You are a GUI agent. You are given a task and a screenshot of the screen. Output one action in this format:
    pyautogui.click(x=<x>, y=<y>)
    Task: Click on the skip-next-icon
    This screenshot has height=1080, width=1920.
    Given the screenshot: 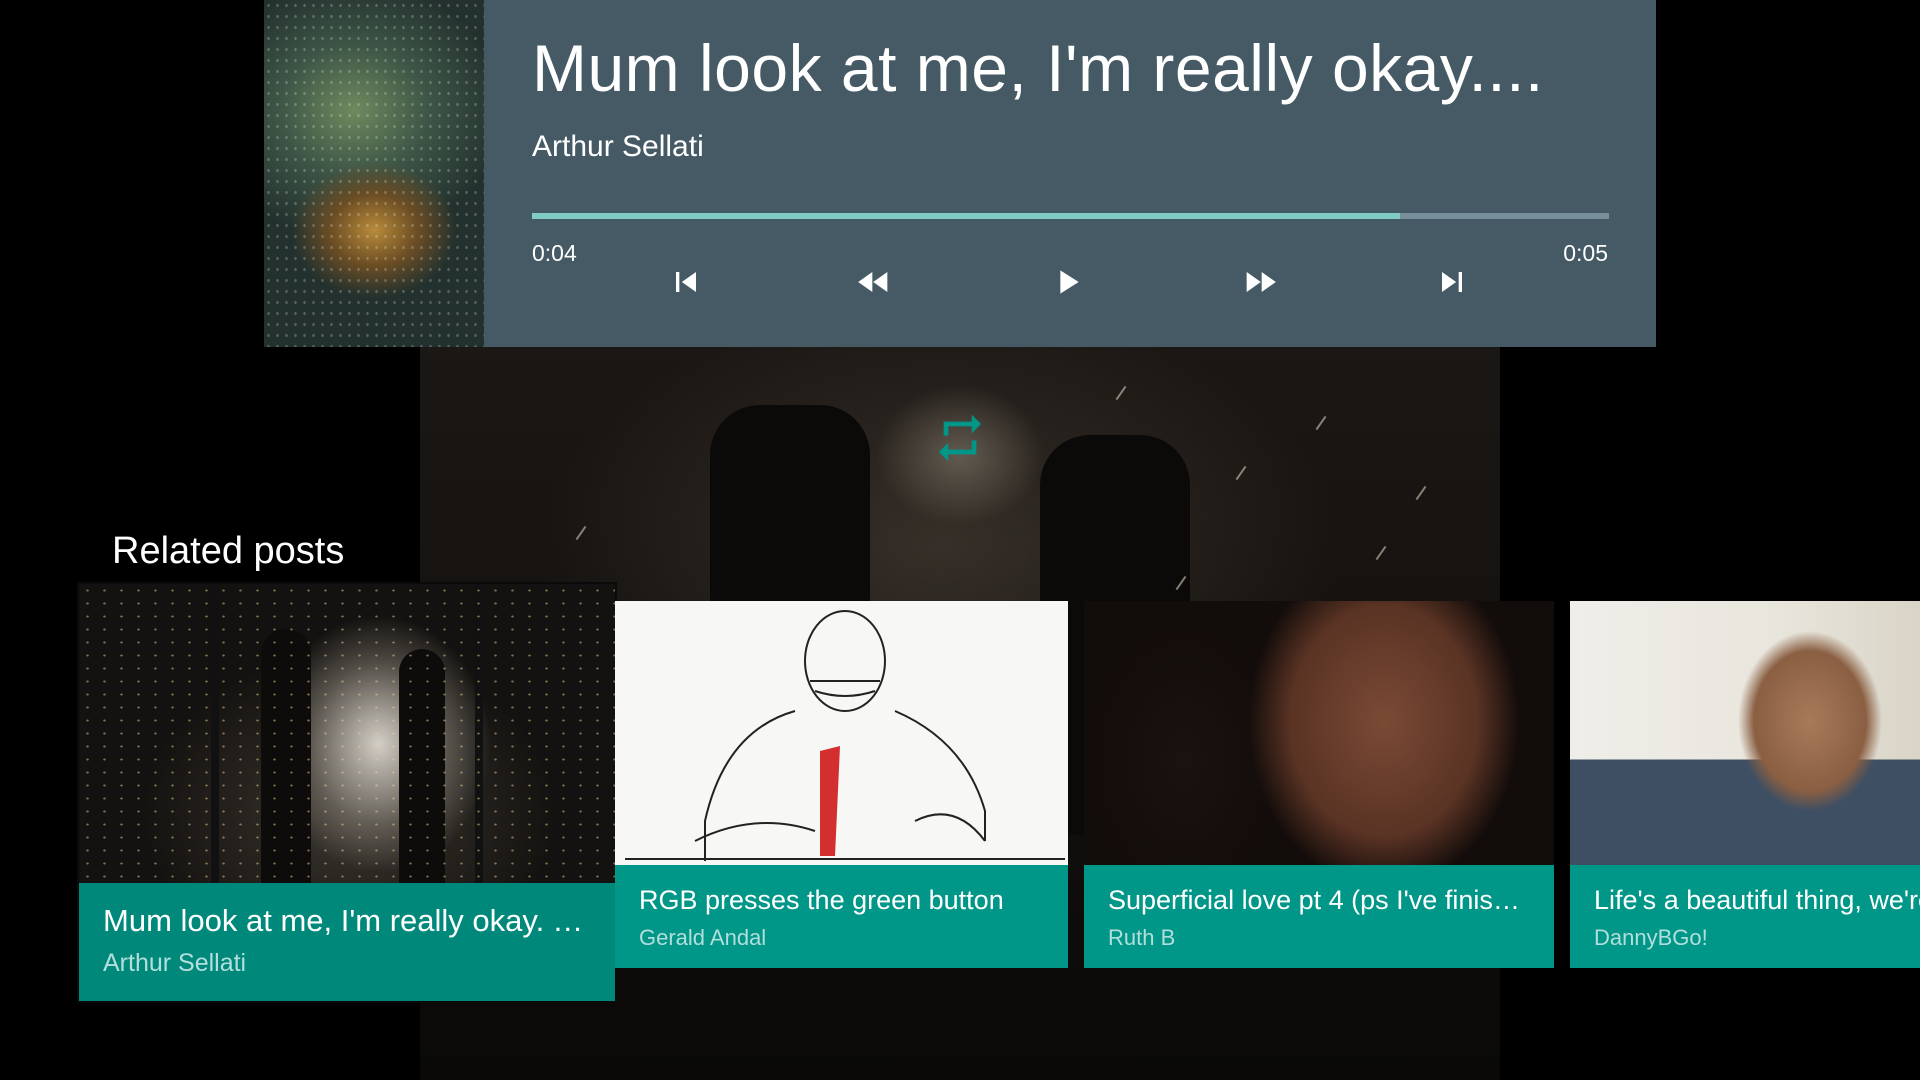 What is the action you would take?
    pyautogui.click(x=1452, y=284)
    